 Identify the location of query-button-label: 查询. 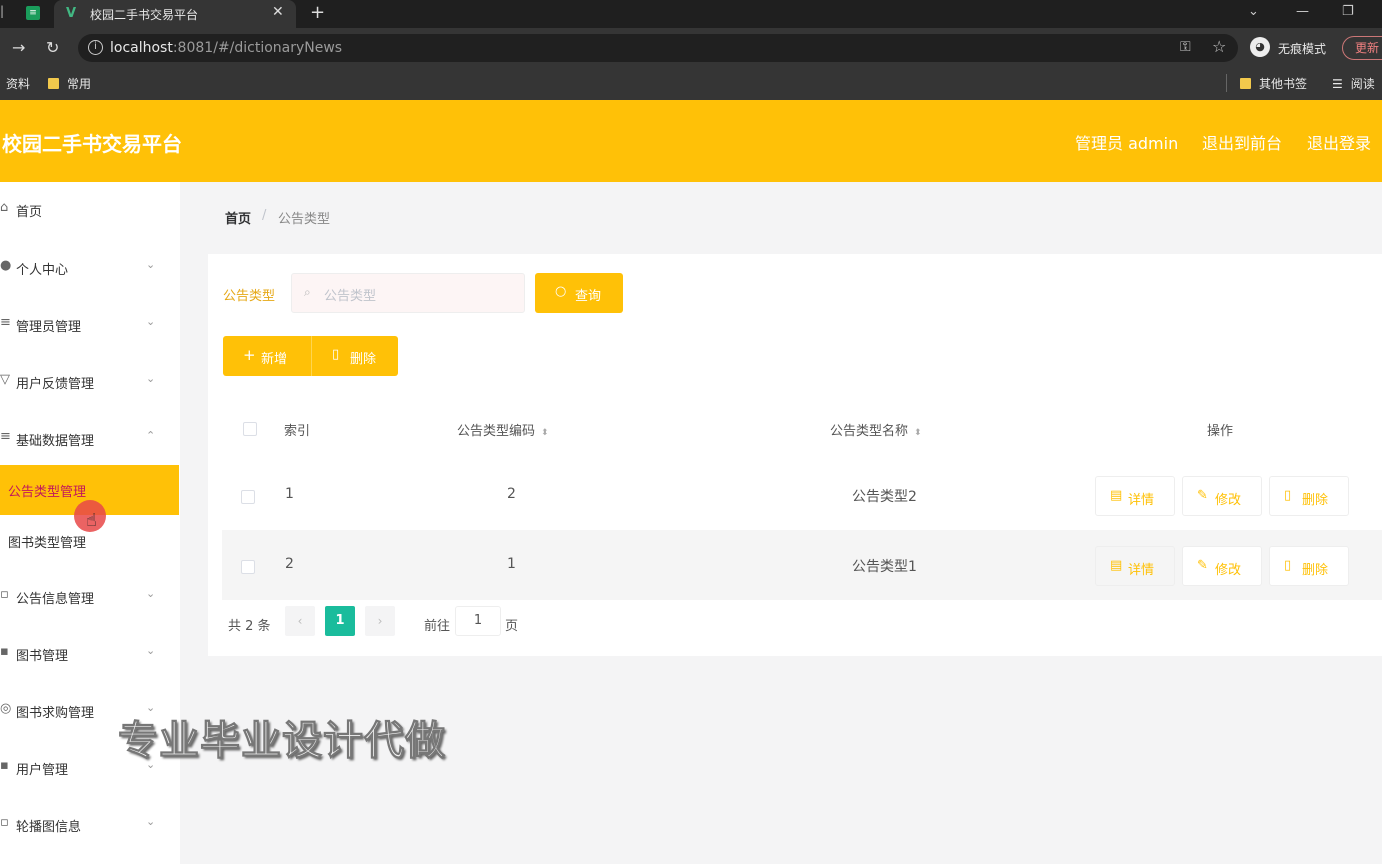
(588, 296).